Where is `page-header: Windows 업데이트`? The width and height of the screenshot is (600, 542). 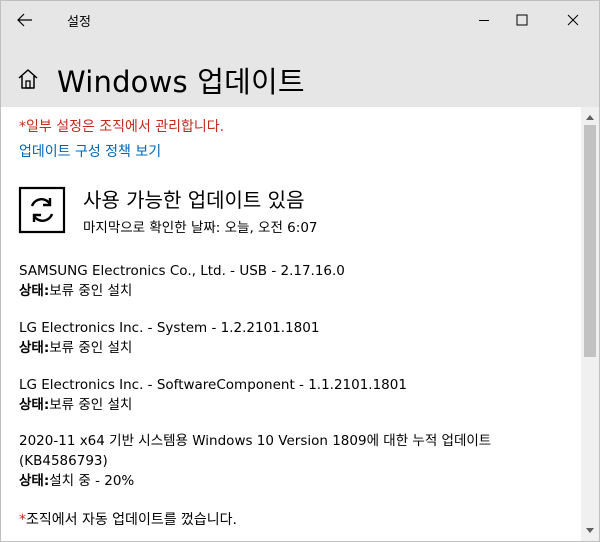
page-header: Windows 업데이트 is located at coordinates (300, 73).